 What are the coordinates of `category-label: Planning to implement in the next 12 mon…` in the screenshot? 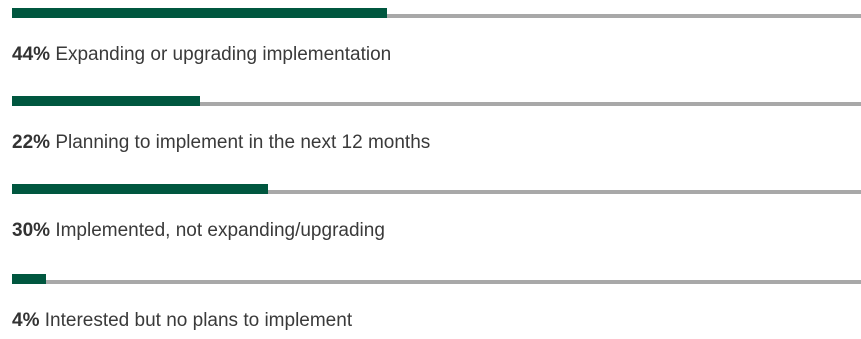 It's located at (243, 142).